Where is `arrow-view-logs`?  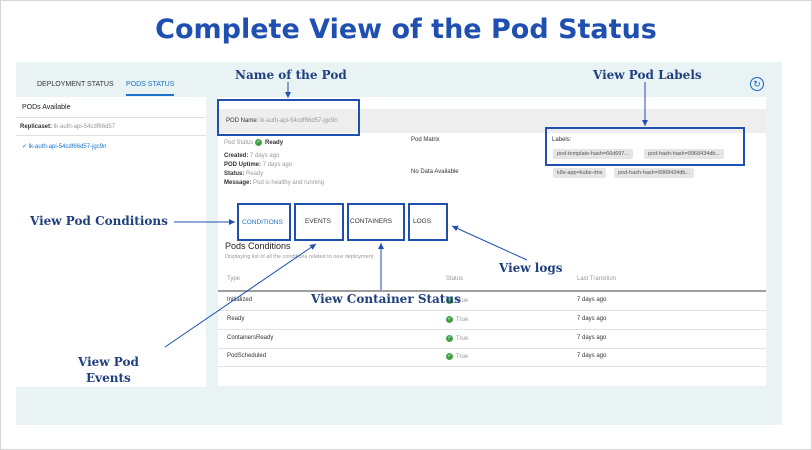 arrow-view-logs is located at coordinates (489, 243).